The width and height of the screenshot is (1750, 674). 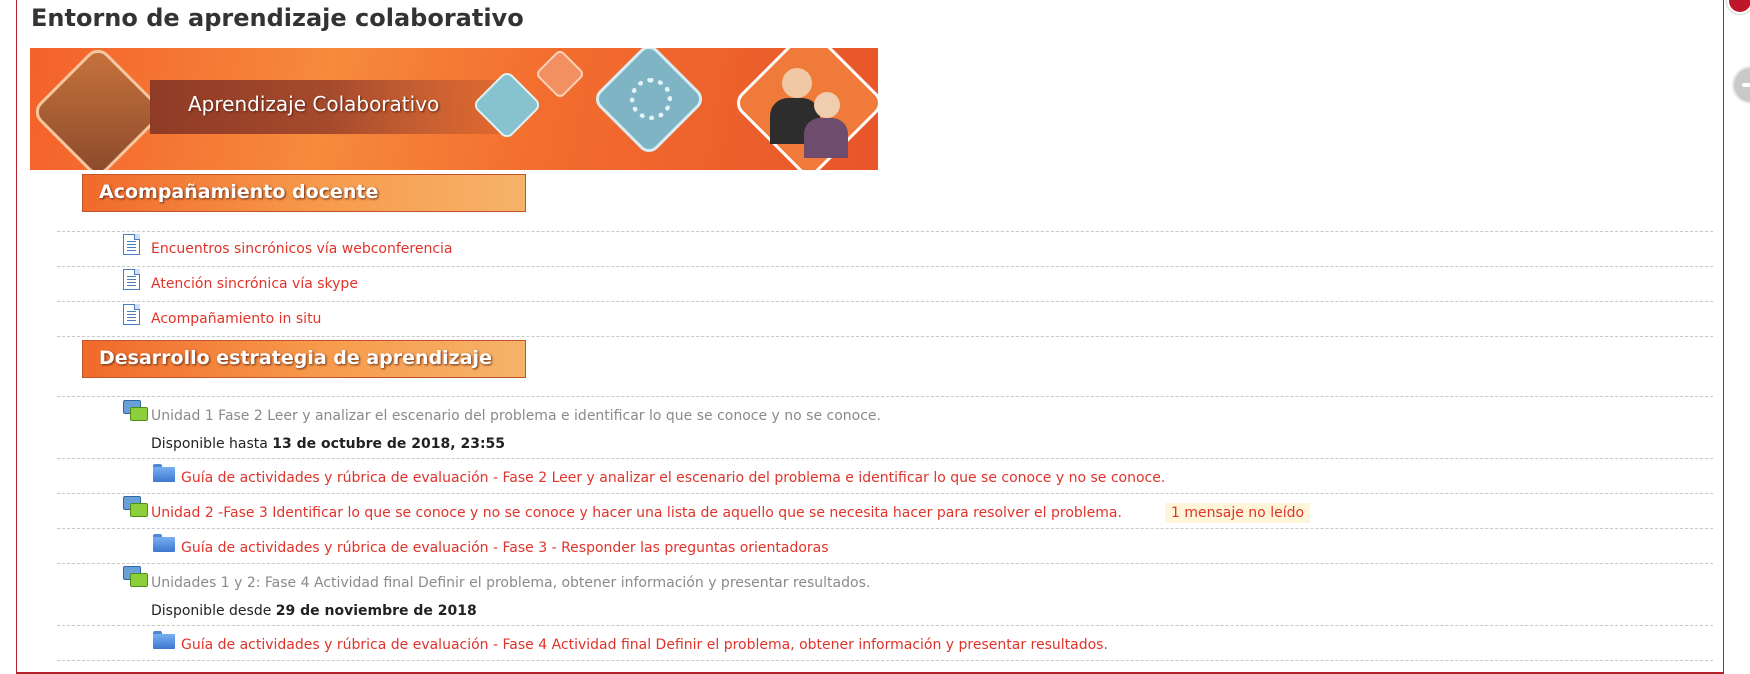 I want to click on availability-date: 29 de noviembre de 2018, so click(x=376, y=611).